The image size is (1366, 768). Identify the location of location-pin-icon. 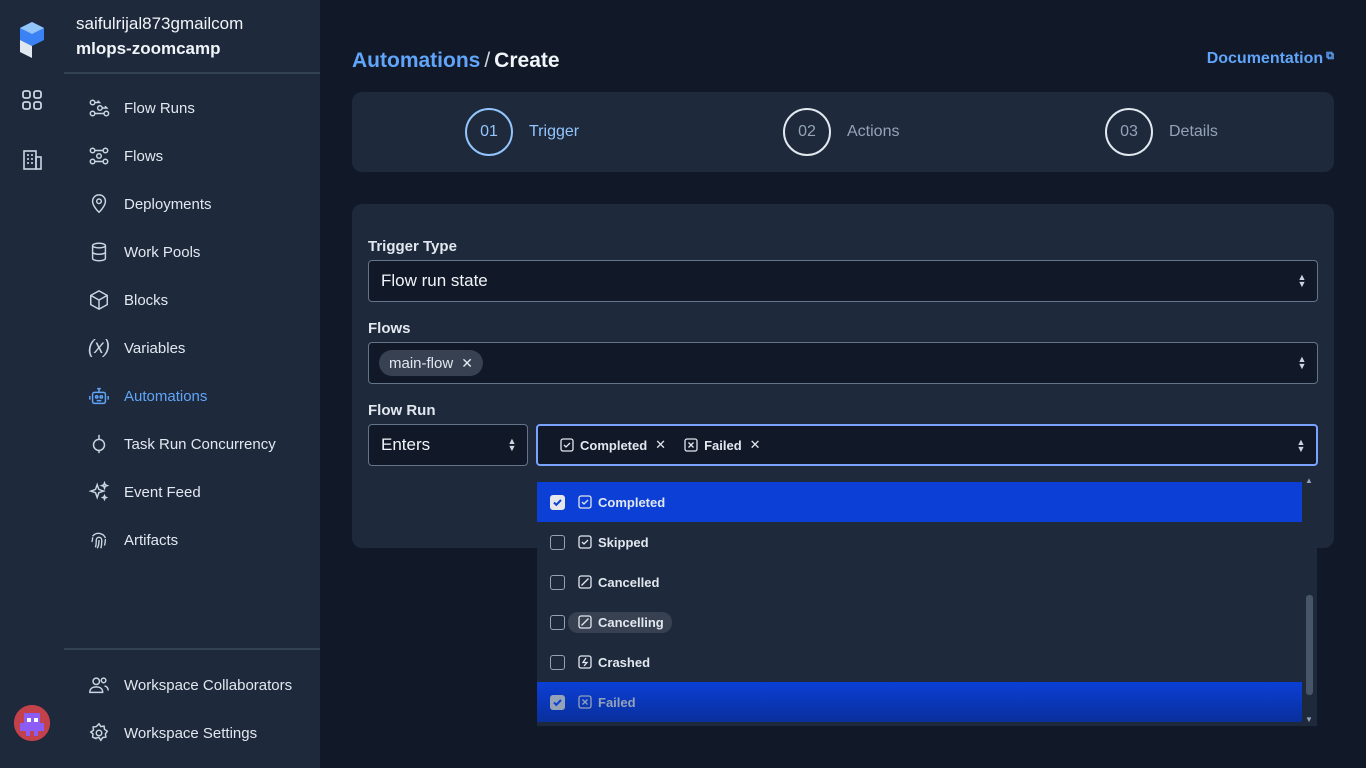
(99, 204).